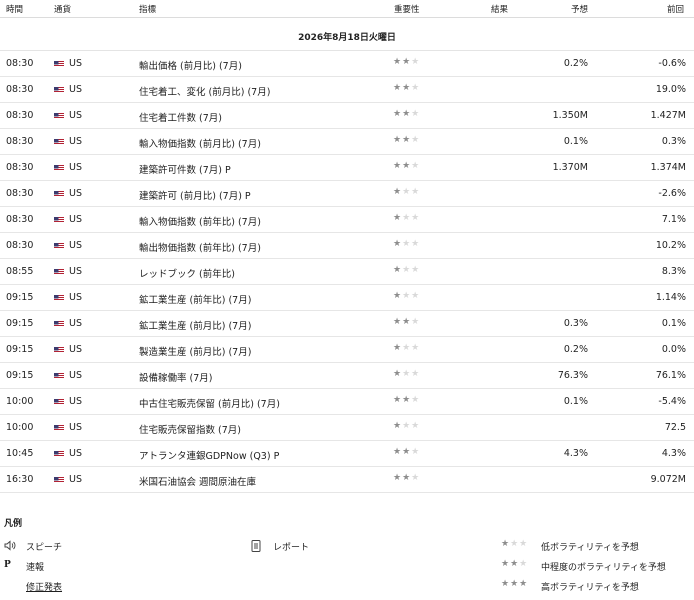 The width and height of the screenshot is (694, 600). What do you see at coordinates (407, 9) in the screenshot?
I see `column-importance: 重要性` at bounding box center [407, 9].